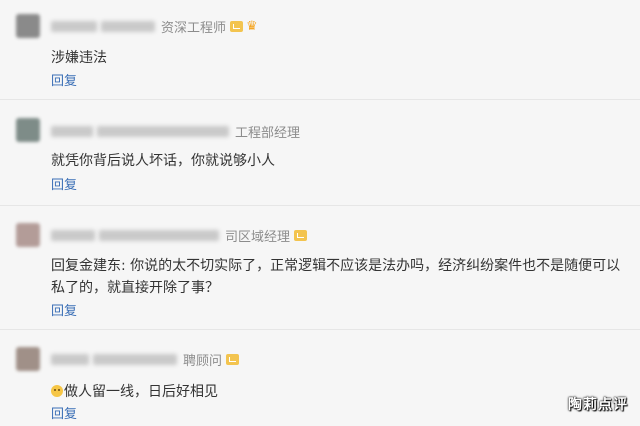 The image size is (640, 426). I want to click on comment-text: 涉嫌违法, so click(79, 58).